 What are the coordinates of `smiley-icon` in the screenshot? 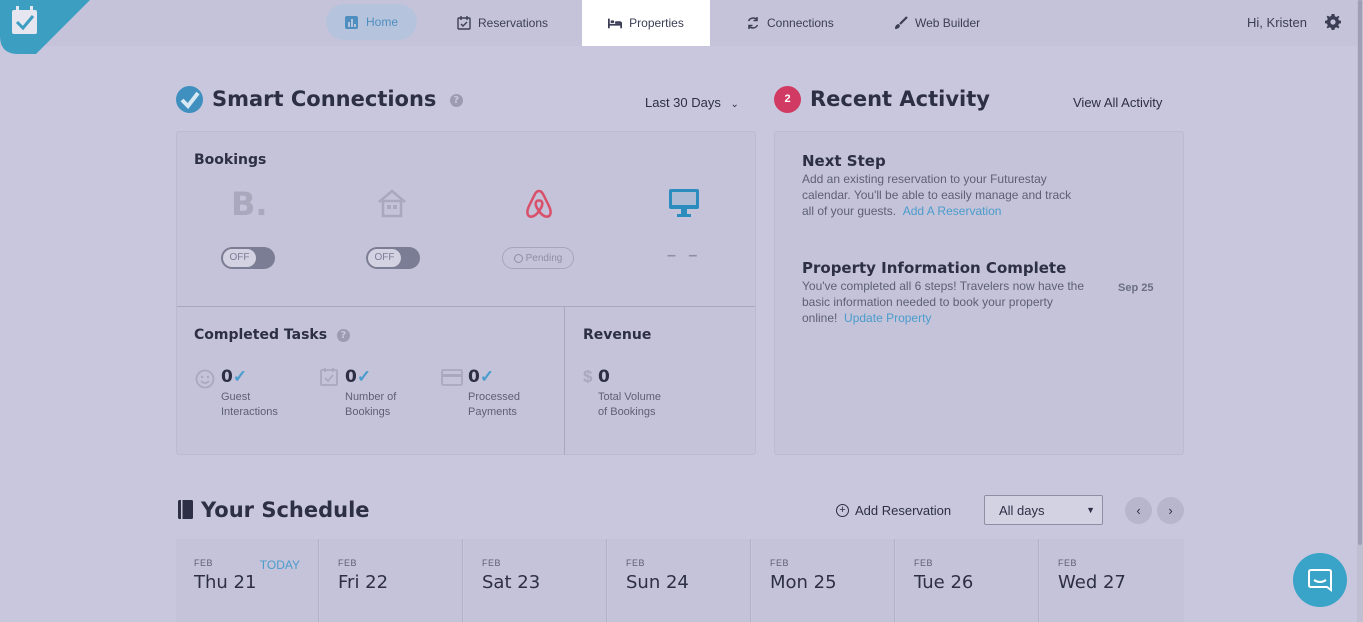 It's located at (205, 379).